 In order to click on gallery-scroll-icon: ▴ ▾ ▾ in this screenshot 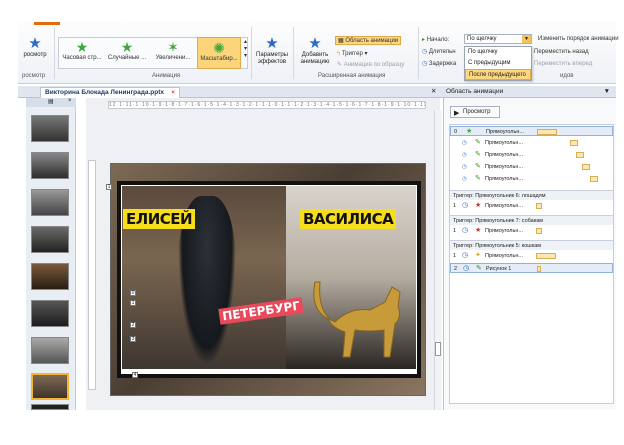, I will do `click(245, 48)`.